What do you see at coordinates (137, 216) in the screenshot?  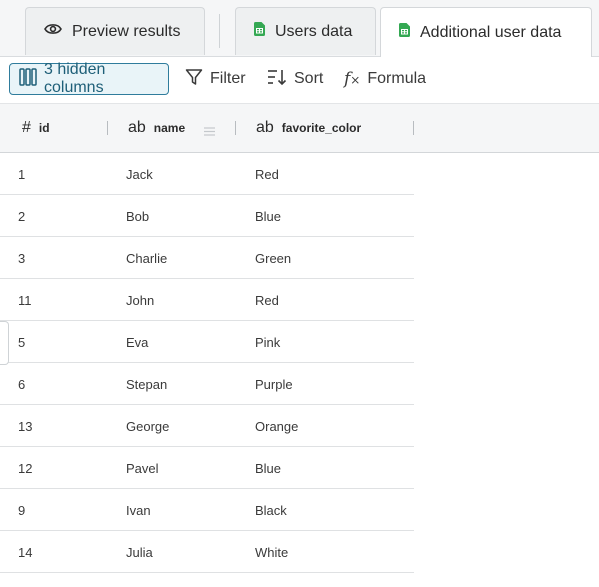 I see `cell-name: Bob` at bounding box center [137, 216].